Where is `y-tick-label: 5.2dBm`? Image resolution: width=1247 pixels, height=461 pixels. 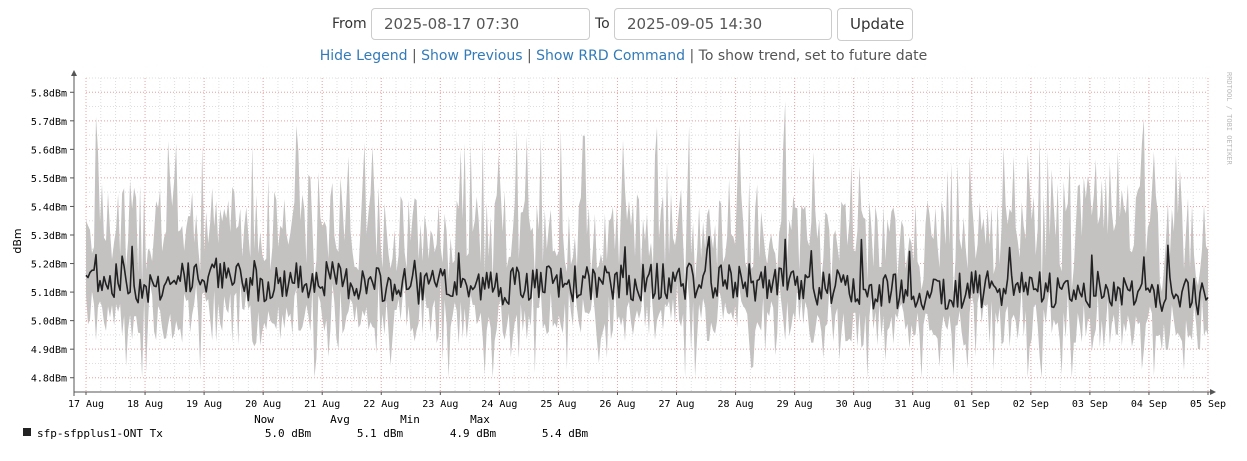
y-tick-label: 5.2dBm is located at coordinates (49, 265).